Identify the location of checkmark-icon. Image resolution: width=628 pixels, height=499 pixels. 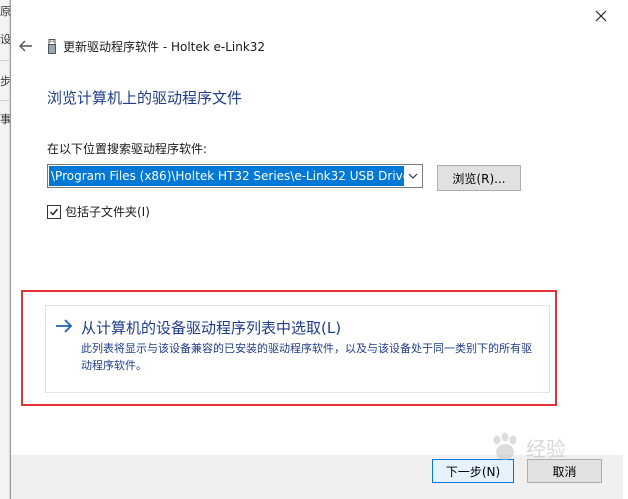
(54, 212).